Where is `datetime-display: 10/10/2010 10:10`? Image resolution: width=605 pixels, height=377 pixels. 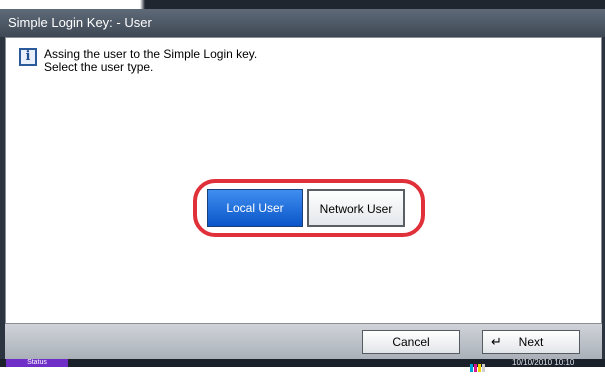 datetime-display: 10/10/2010 10:10 is located at coordinates (543, 362).